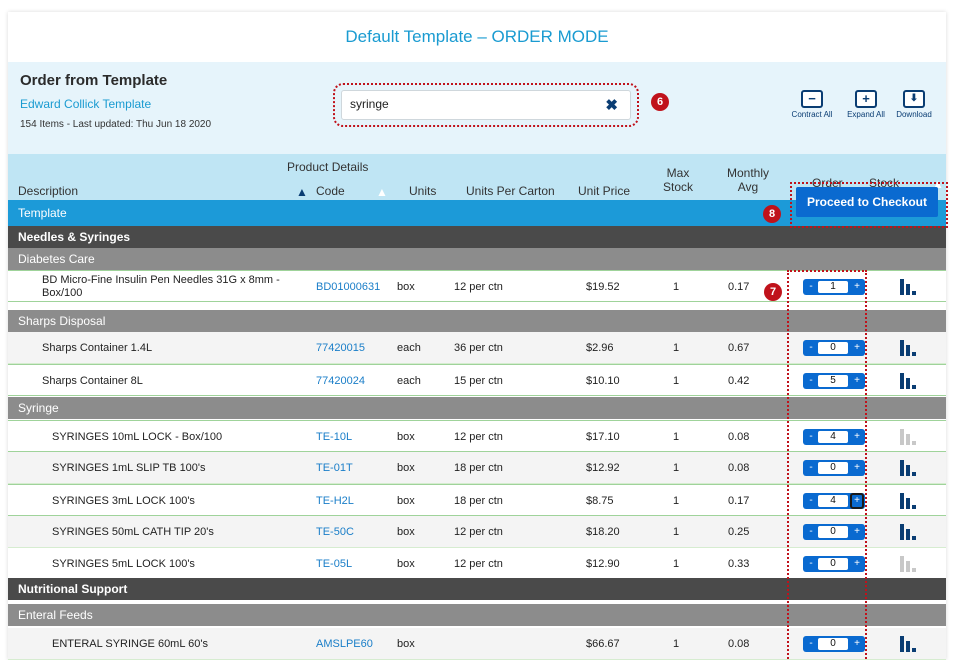  Describe the element at coordinates (335, 532) in the screenshot. I see `item-code: TE-50C` at that location.